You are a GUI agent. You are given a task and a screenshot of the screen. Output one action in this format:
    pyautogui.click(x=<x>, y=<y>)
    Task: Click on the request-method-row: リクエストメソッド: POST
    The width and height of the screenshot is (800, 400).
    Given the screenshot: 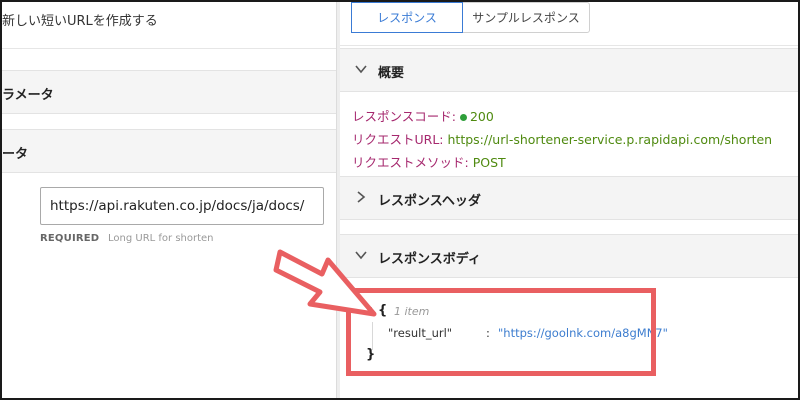 What is the action you would take?
    pyautogui.click(x=429, y=161)
    